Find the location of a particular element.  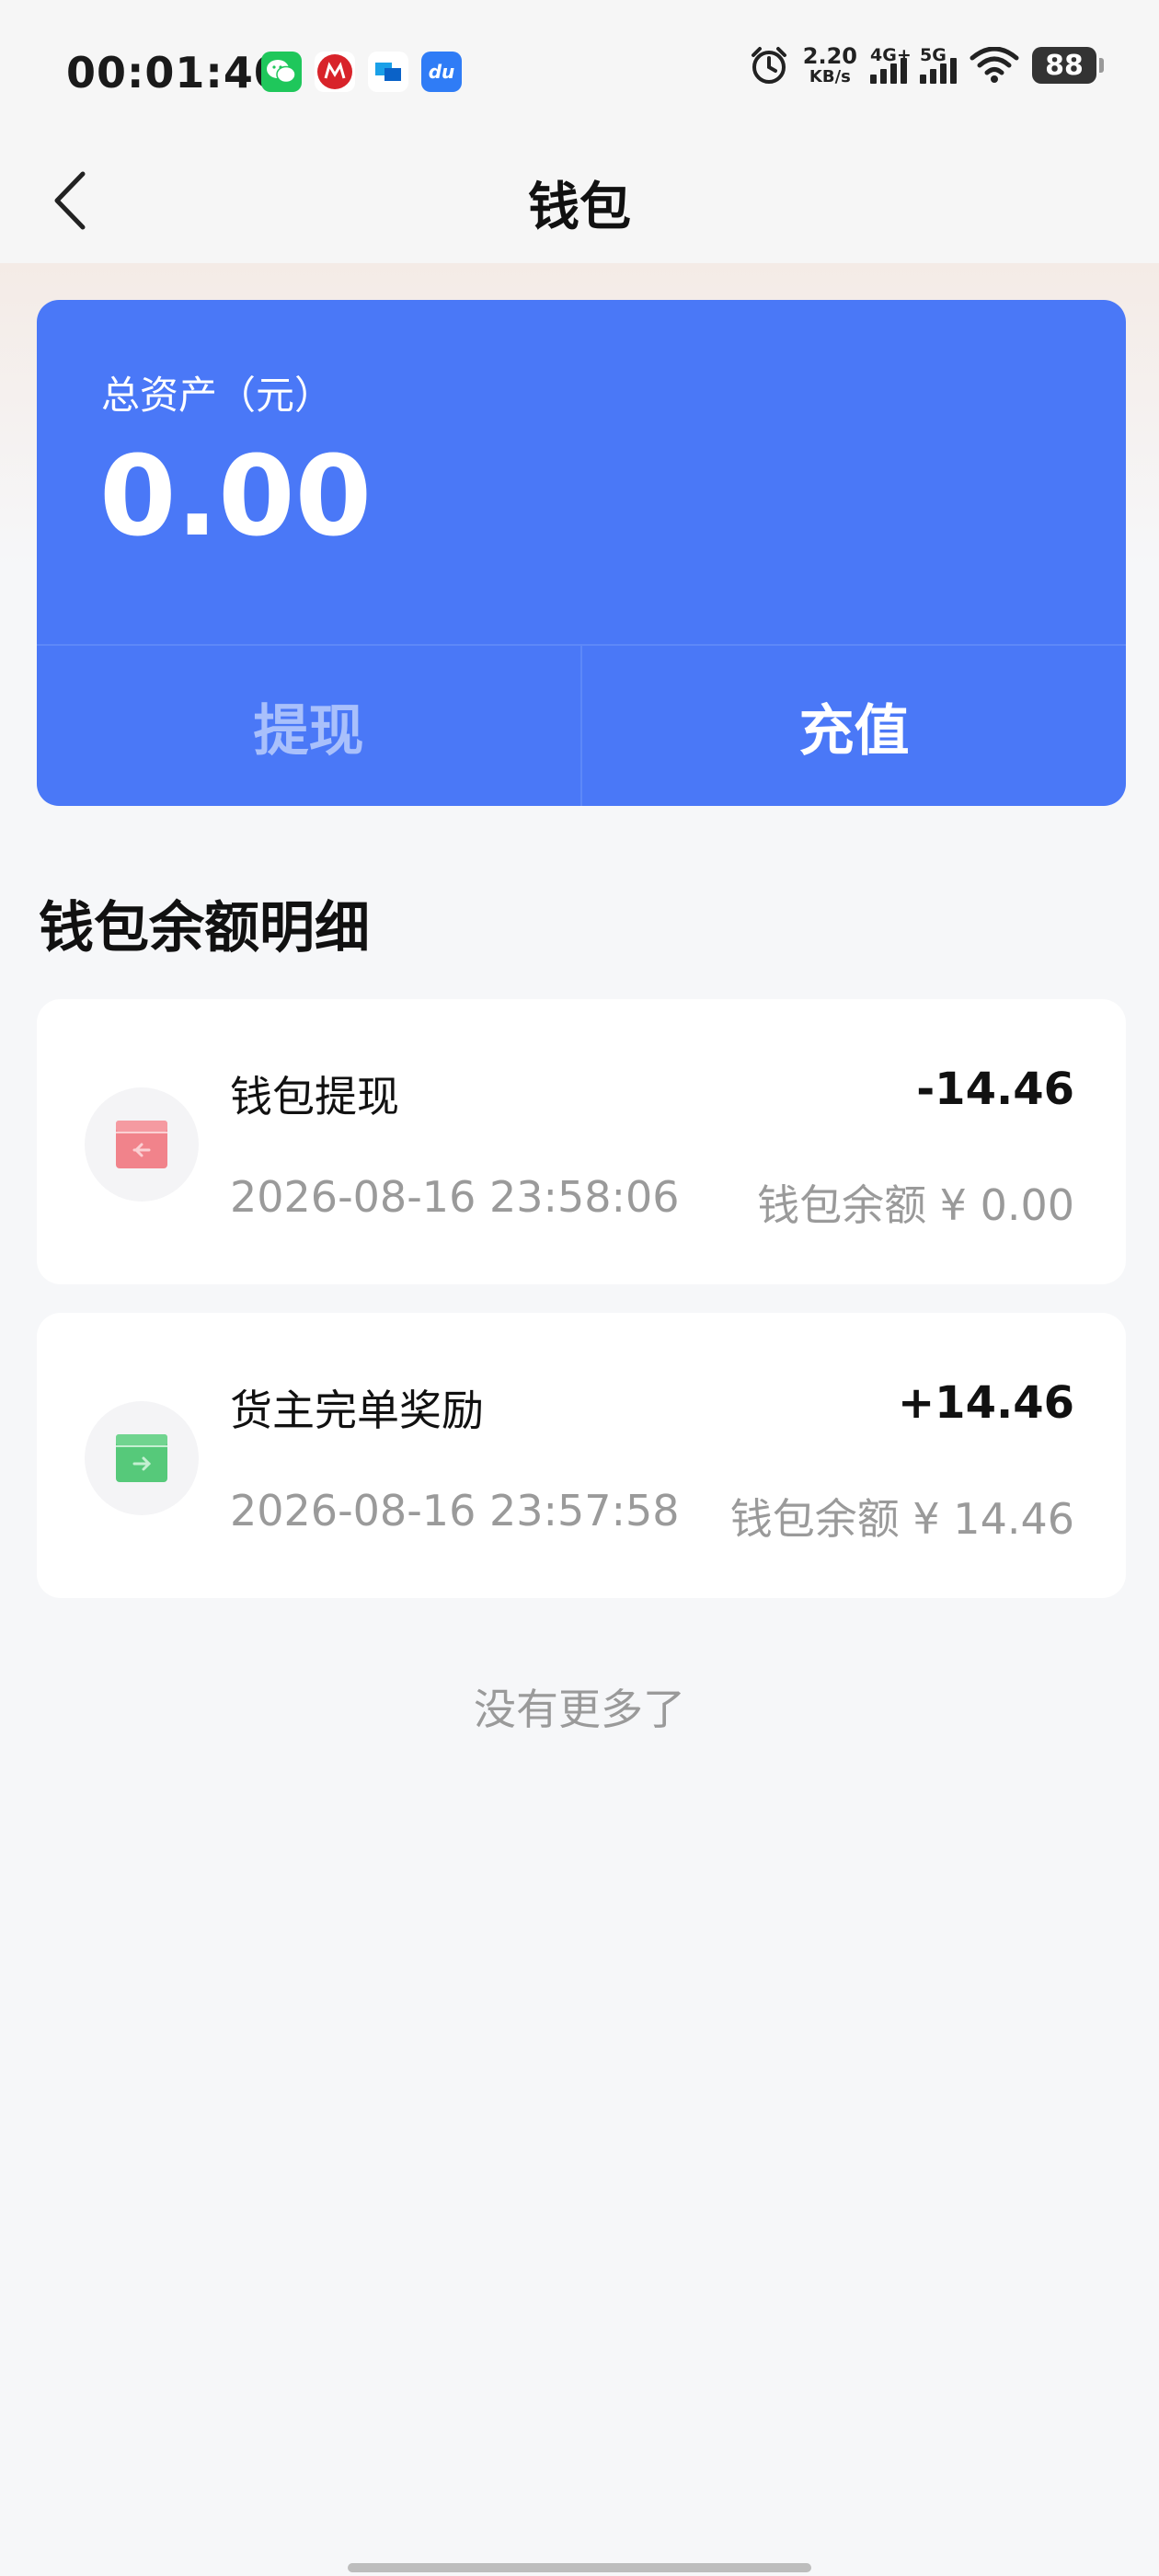

battery-icon: 88 is located at coordinates (1068, 65).